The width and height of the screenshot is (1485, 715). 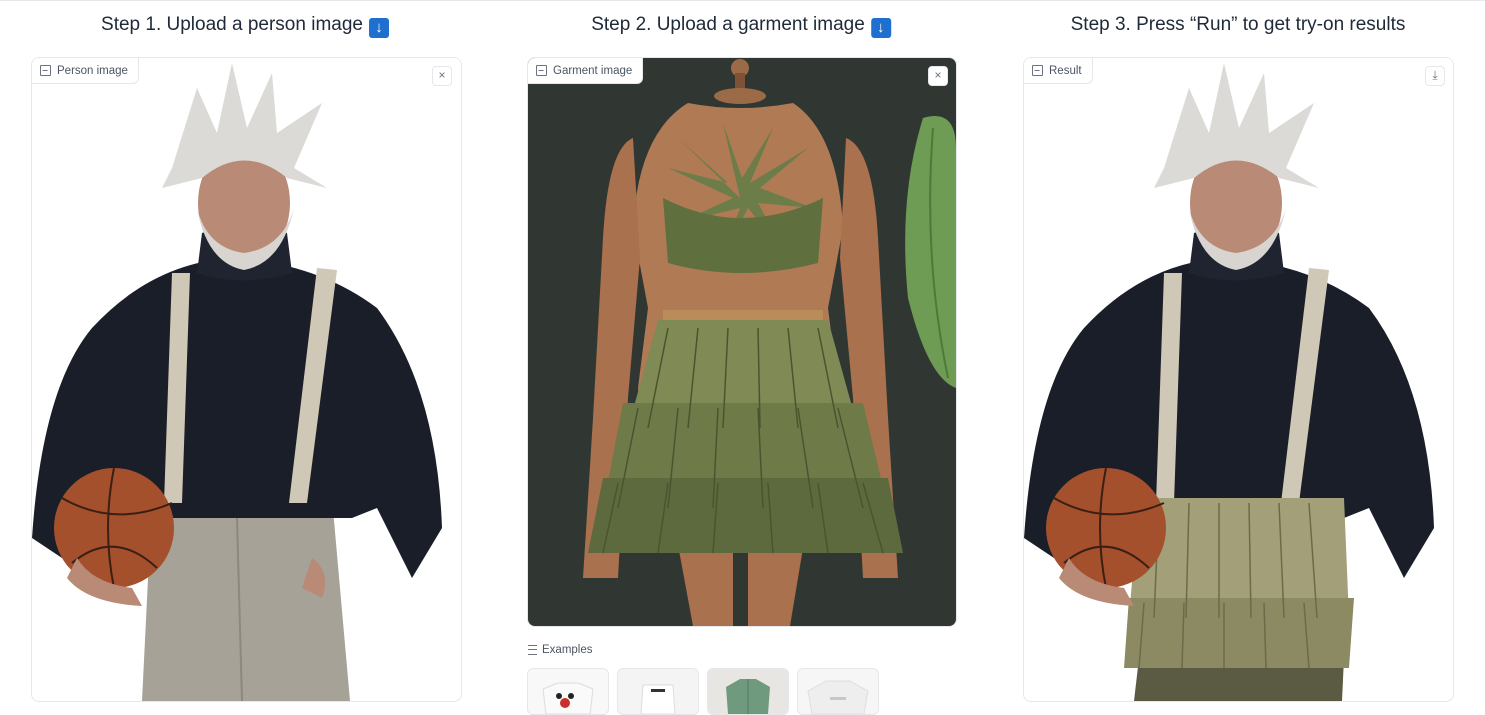 I want to click on example-thumb-minnie-tshirt, so click(x=568, y=691).